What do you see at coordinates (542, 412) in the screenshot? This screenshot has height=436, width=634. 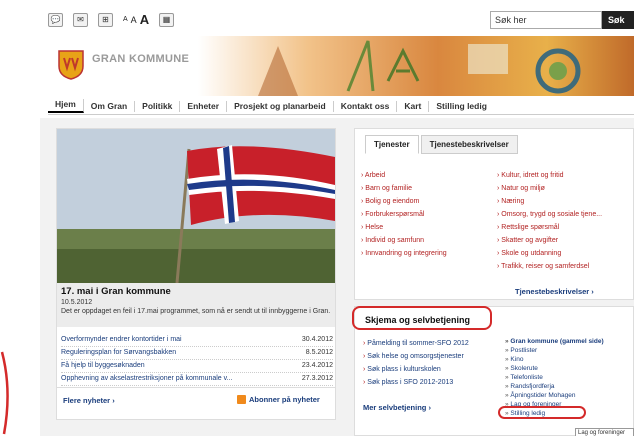 I see `link-highlight` at bounding box center [542, 412].